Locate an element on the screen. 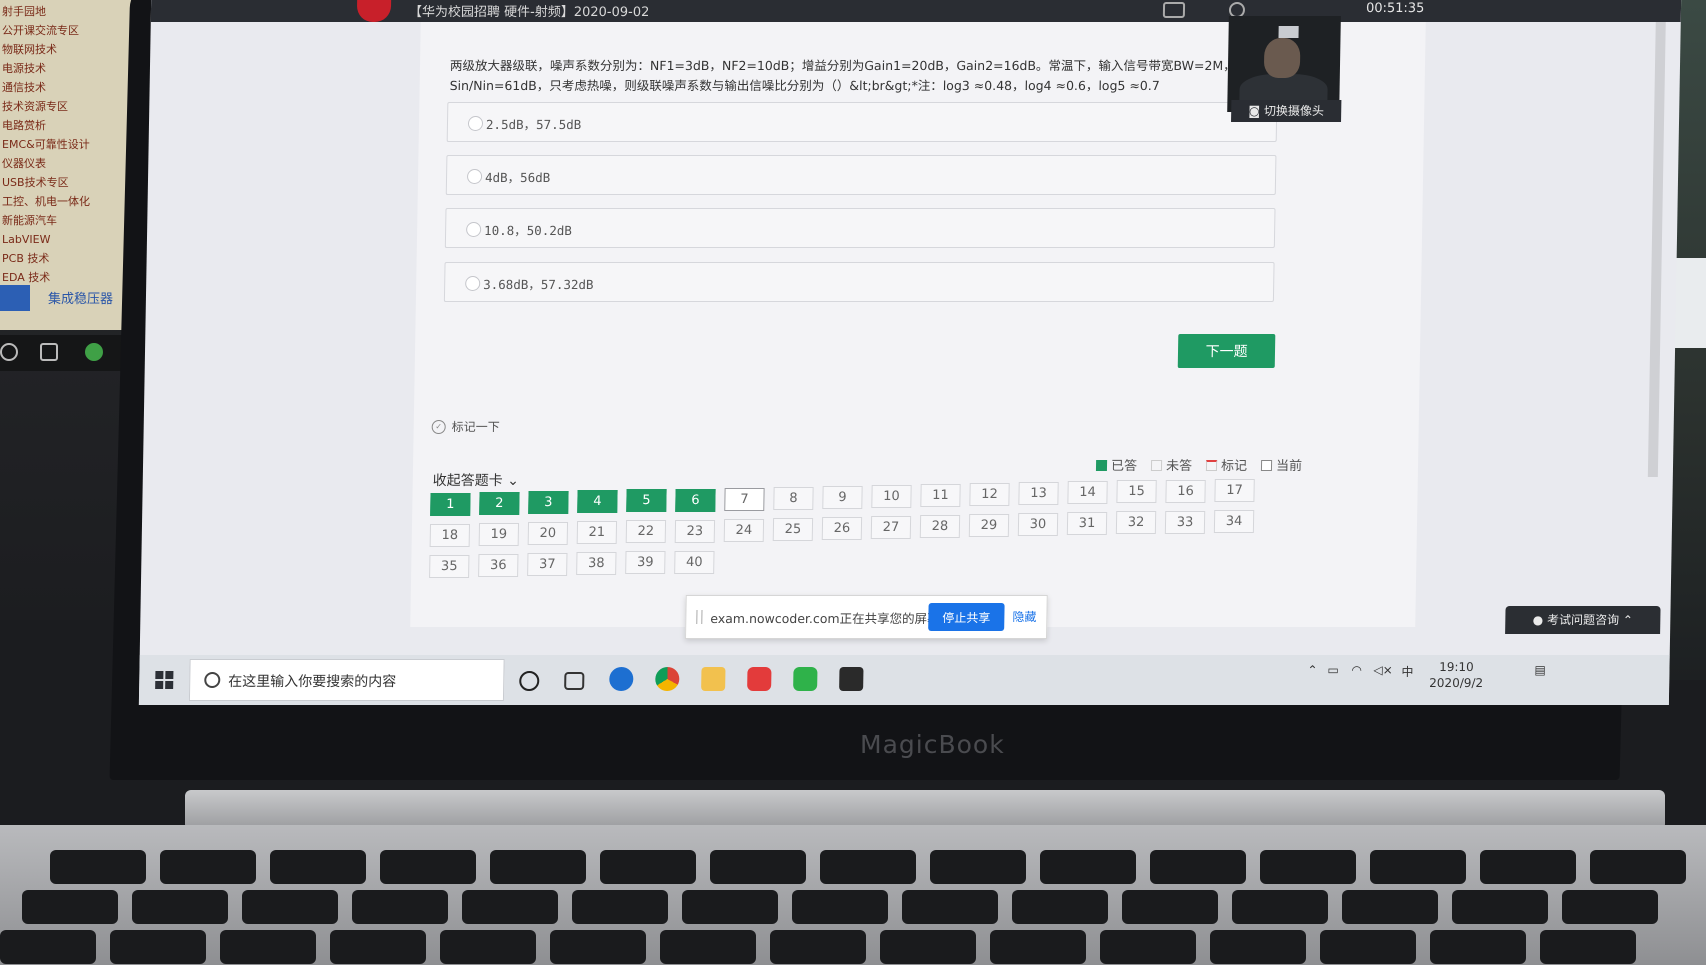 This screenshot has height=965, width=1706. option-d: 3.68dB，57.32dB is located at coordinates (859, 282).